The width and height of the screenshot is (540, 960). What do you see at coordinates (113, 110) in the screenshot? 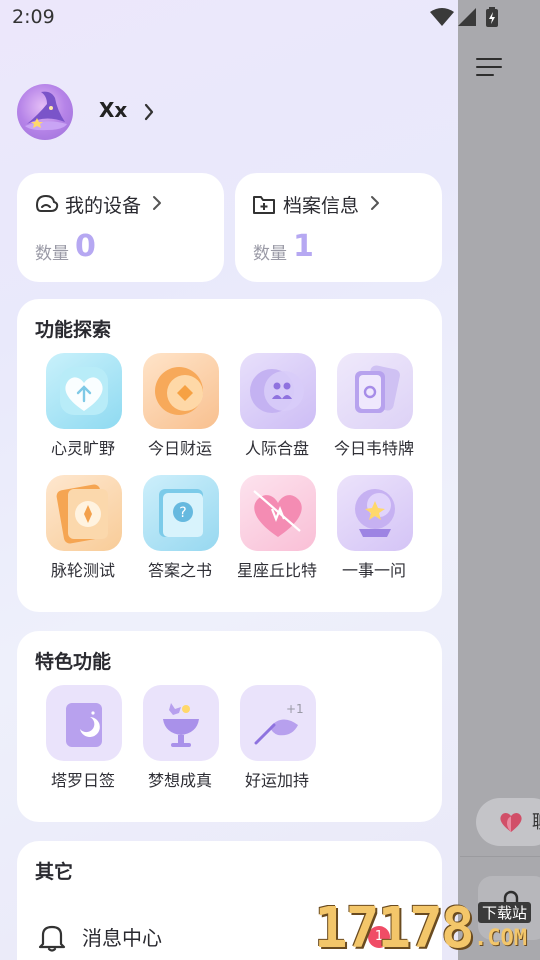
I see `profile-name: Xx` at bounding box center [113, 110].